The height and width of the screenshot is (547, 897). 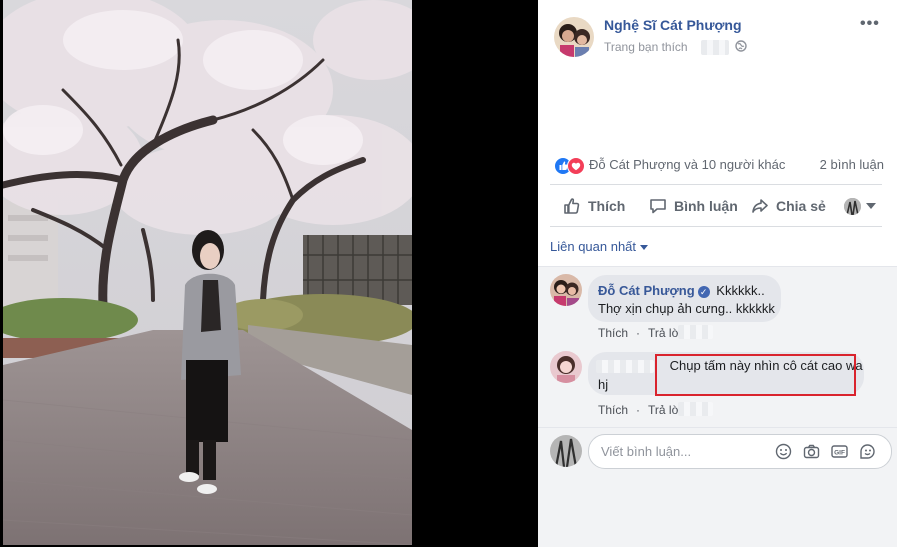 What do you see at coordinates (593, 246) in the screenshot?
I see `sort-label: Liên quan nhất` at bounding box center [593, 246].